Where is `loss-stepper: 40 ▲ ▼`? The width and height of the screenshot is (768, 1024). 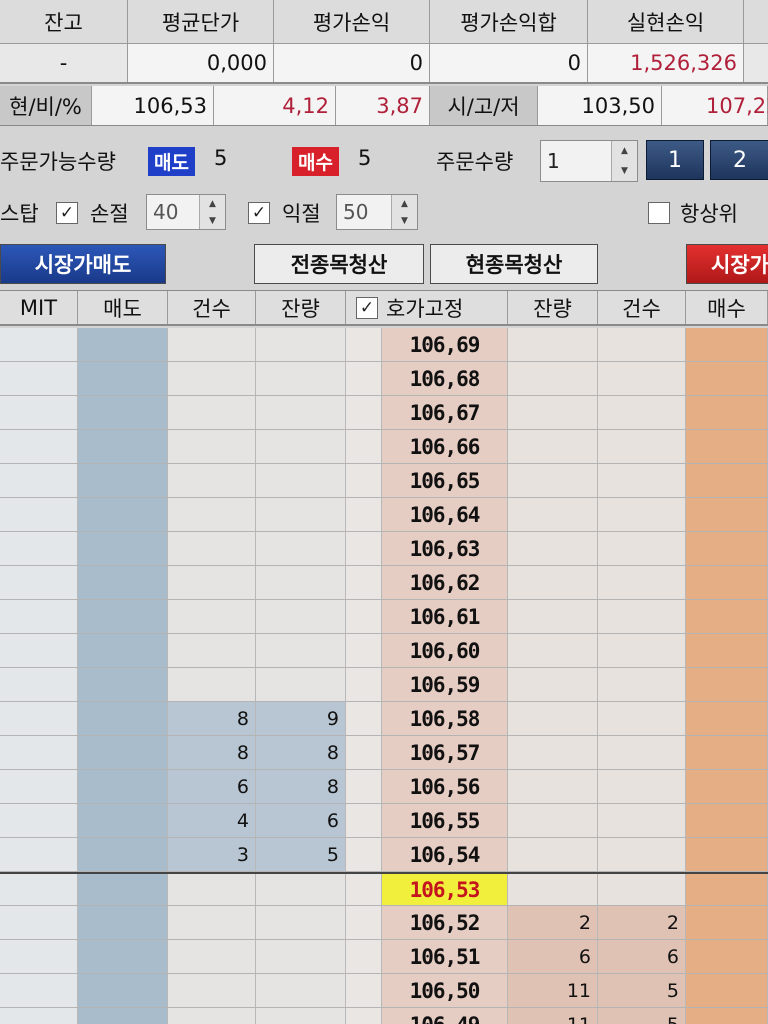
loss-stepper: 40 ▲ ▼ is located at coordinates (186, 212).